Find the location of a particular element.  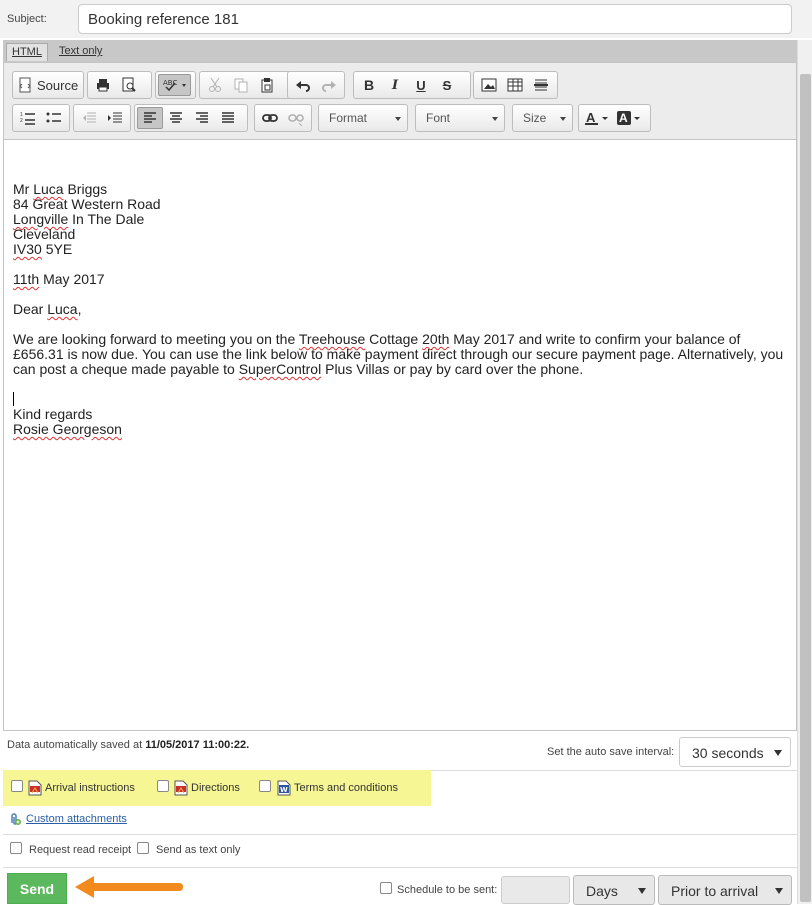

scrollbar-thumb is located at coordinates (805, 488).